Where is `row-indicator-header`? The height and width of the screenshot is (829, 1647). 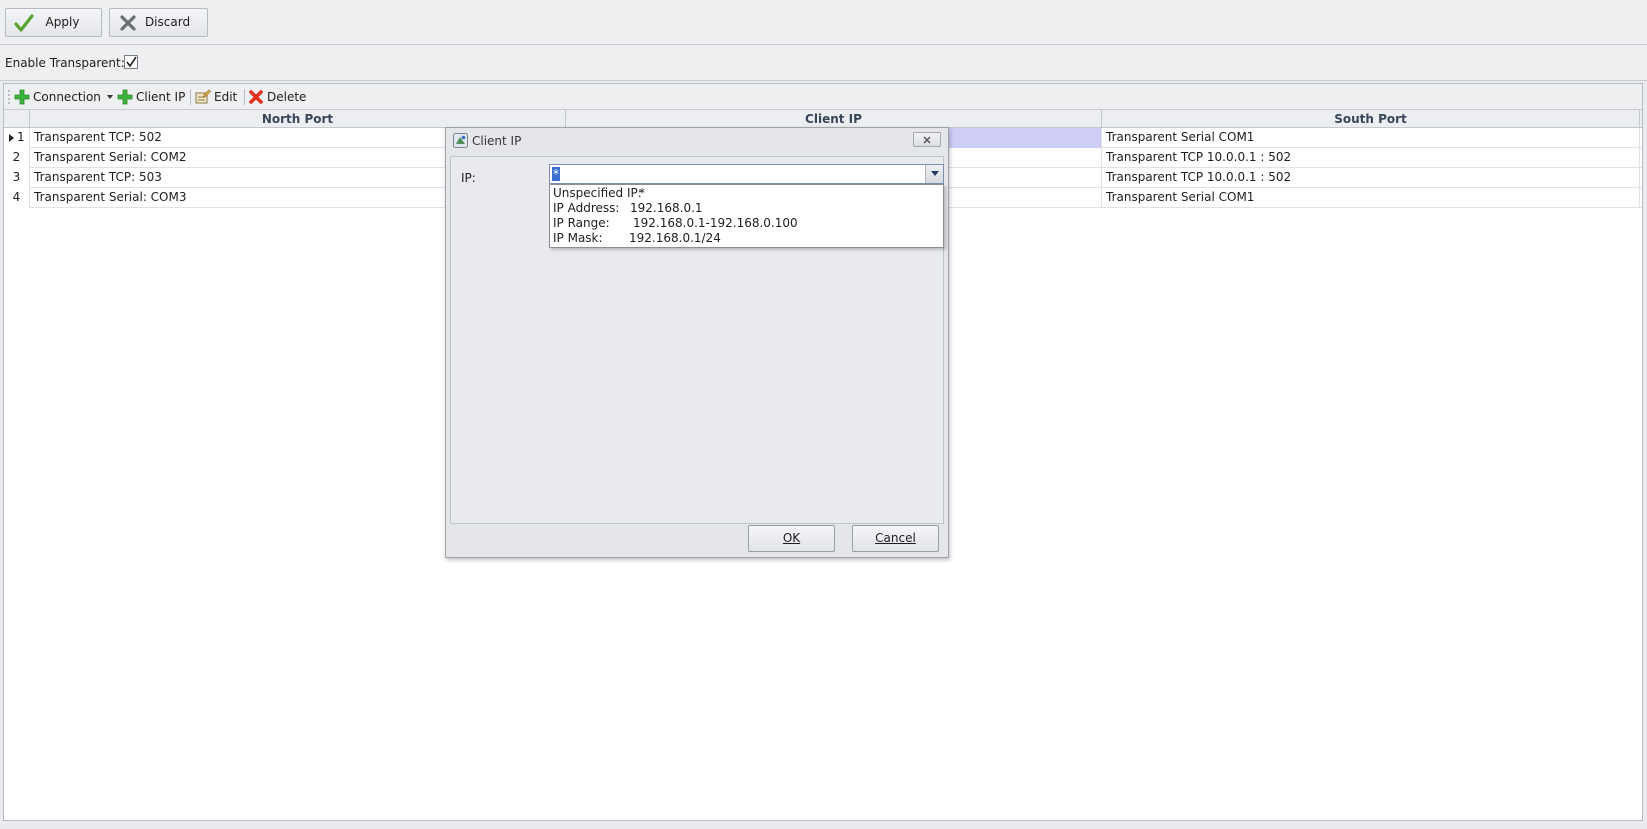
row-indicator-header is located at coordinates (17, 119).